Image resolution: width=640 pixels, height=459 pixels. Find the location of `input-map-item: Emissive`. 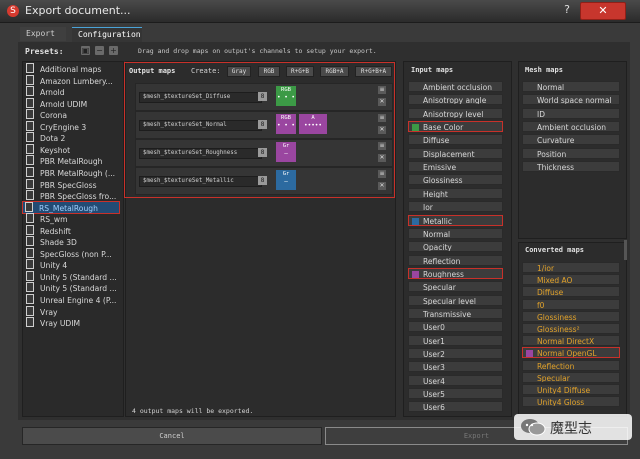

input-map-item: Emissive is located at coordinates (455, 167).